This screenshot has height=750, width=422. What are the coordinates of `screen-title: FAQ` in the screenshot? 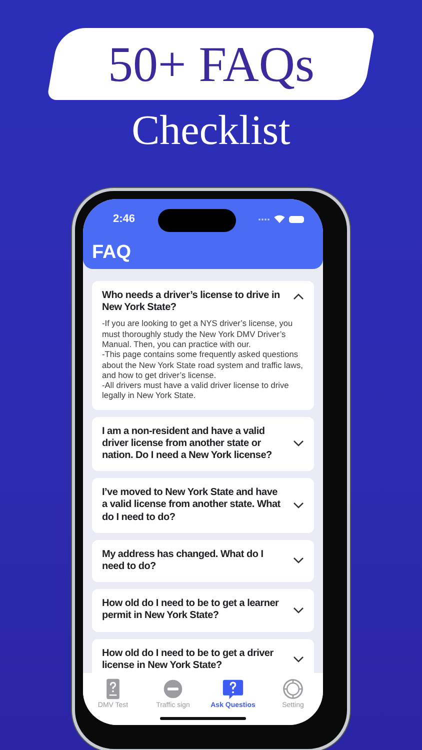 It's located at (111, 252).